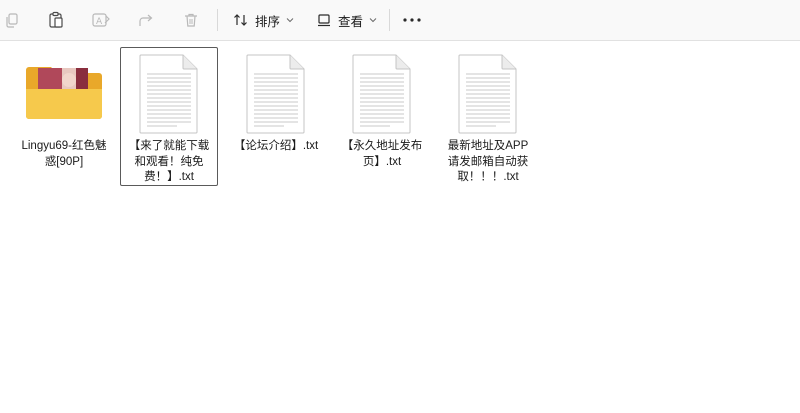 Image resolution: width=800 pixels, height=413 pixels. I want to click on file-item: 【来了就能下载和观看！纯免费！】.txt, so click(169, 116).